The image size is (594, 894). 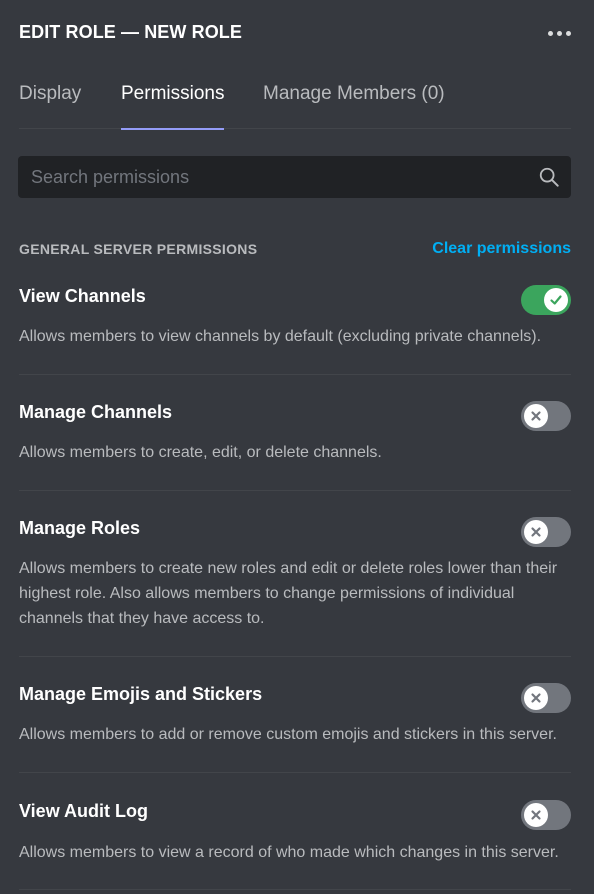 I want to click on search-box, so click(x=294, y=177).